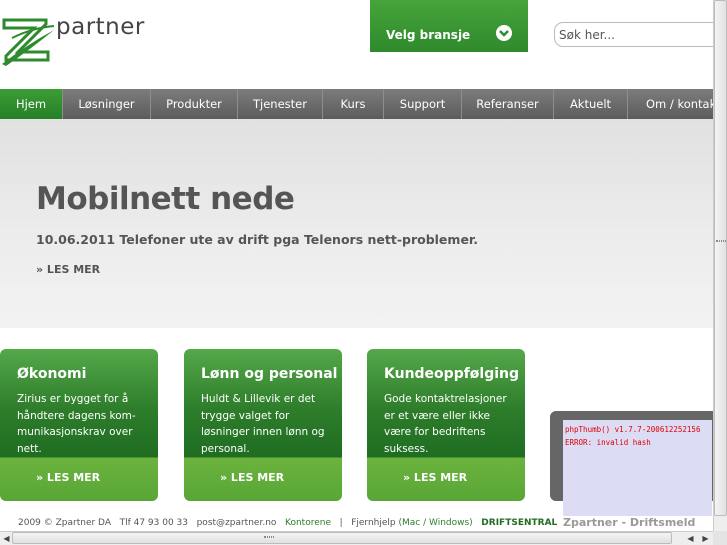 Image resolution: width=727 pixels, height=545 pixels. I want to click on nav-item-hjem: Hjem, so click(31, 104).